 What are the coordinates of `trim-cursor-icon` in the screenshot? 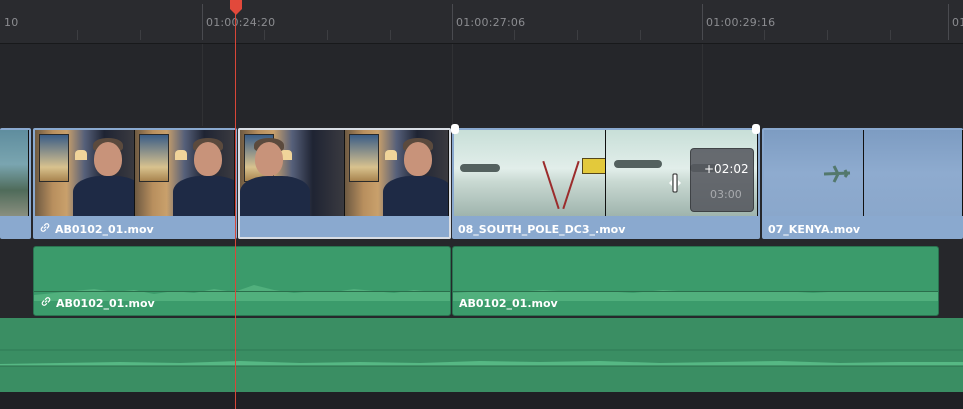 It's located at (675, 183).